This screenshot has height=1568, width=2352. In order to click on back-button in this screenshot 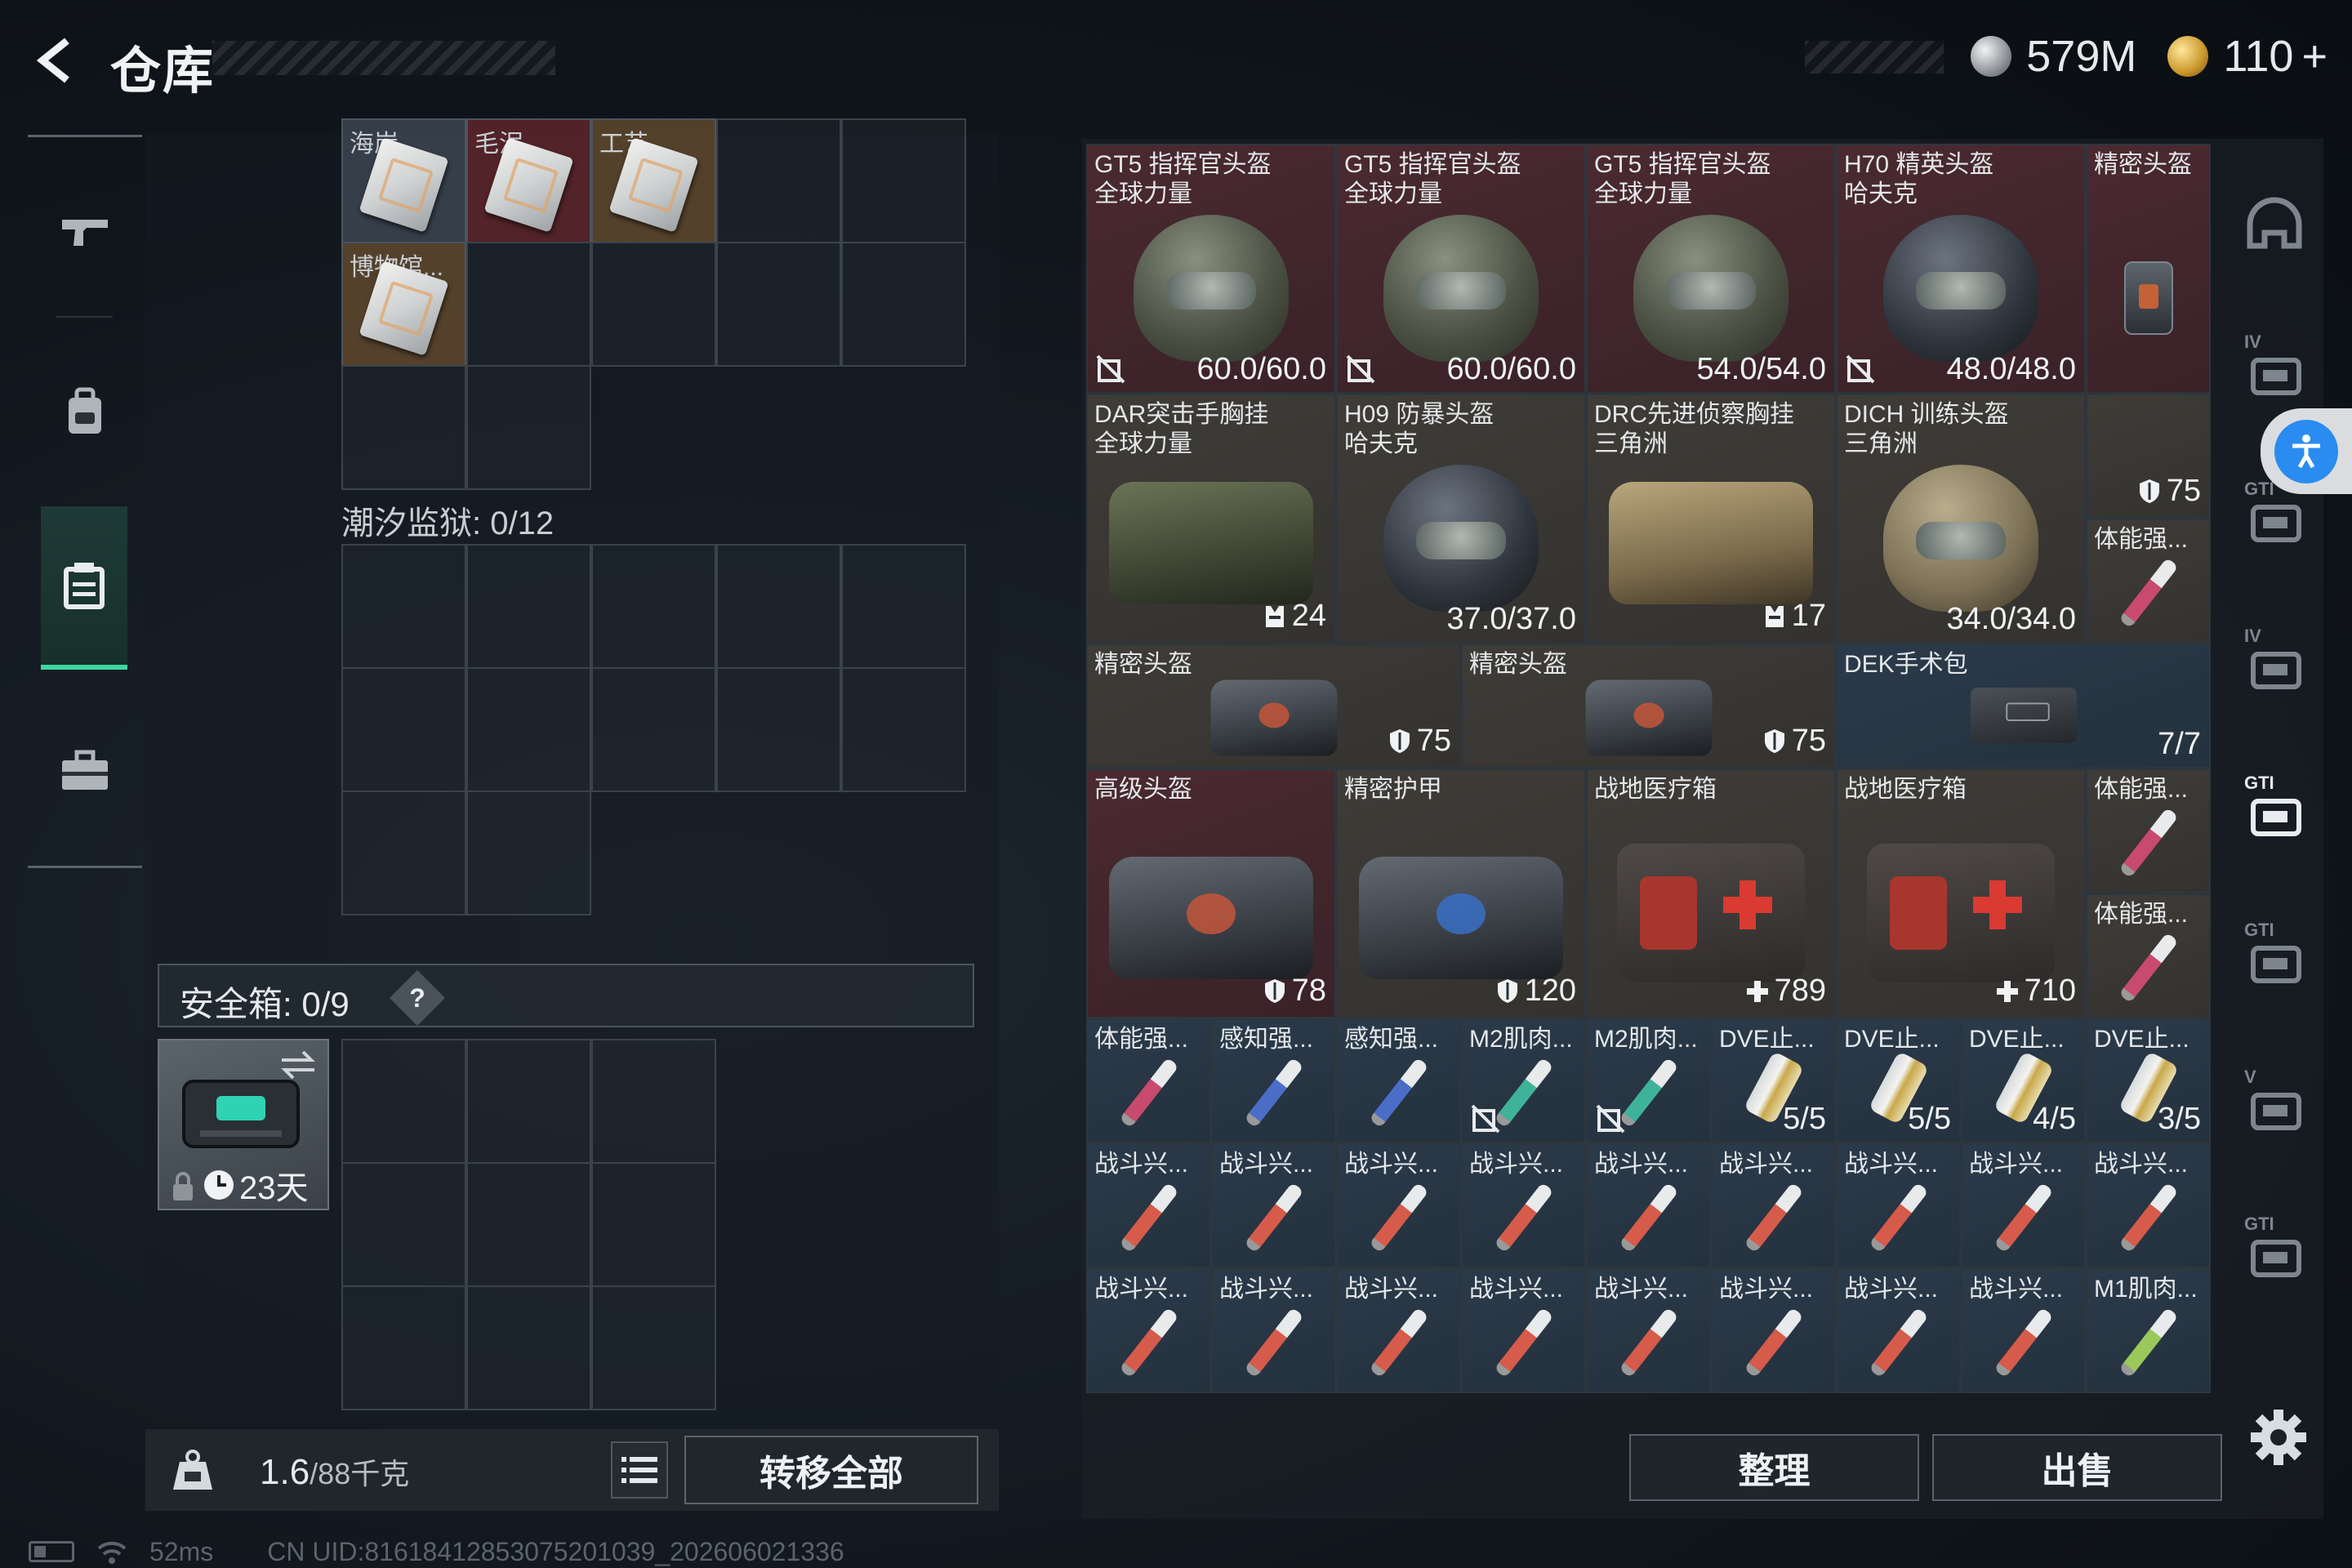, I will do `click(57, 60)`.